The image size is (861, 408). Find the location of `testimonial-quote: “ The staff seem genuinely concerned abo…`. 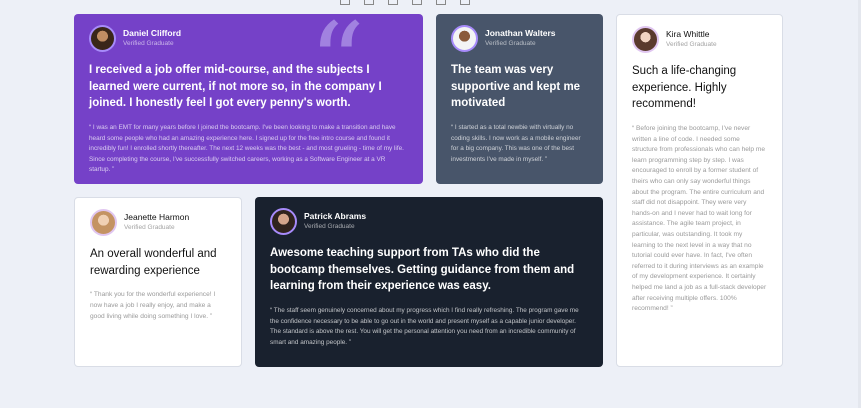

testimonial-quote: “ The staff seem genuinely concerned abo… is located at coordinates (424, 326).